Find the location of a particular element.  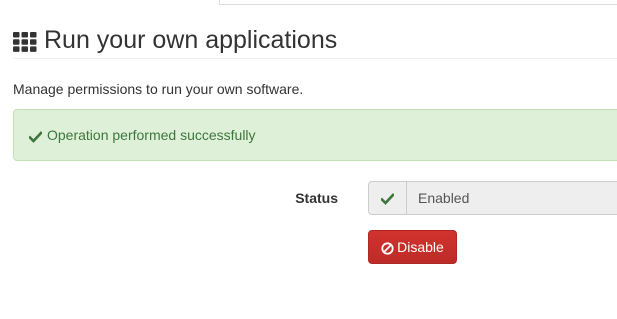

status-input-group is located at coordinates (492, 198).